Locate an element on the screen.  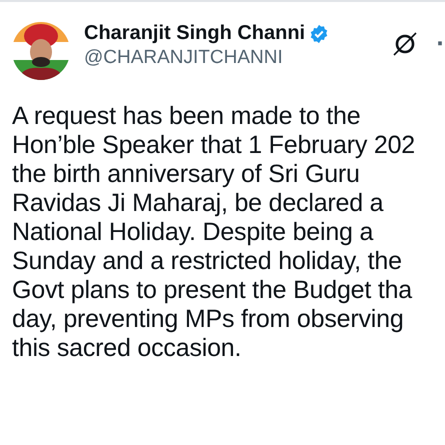
author-handle: @CHARANJITCHANNI is located at coordinates (231, 58).